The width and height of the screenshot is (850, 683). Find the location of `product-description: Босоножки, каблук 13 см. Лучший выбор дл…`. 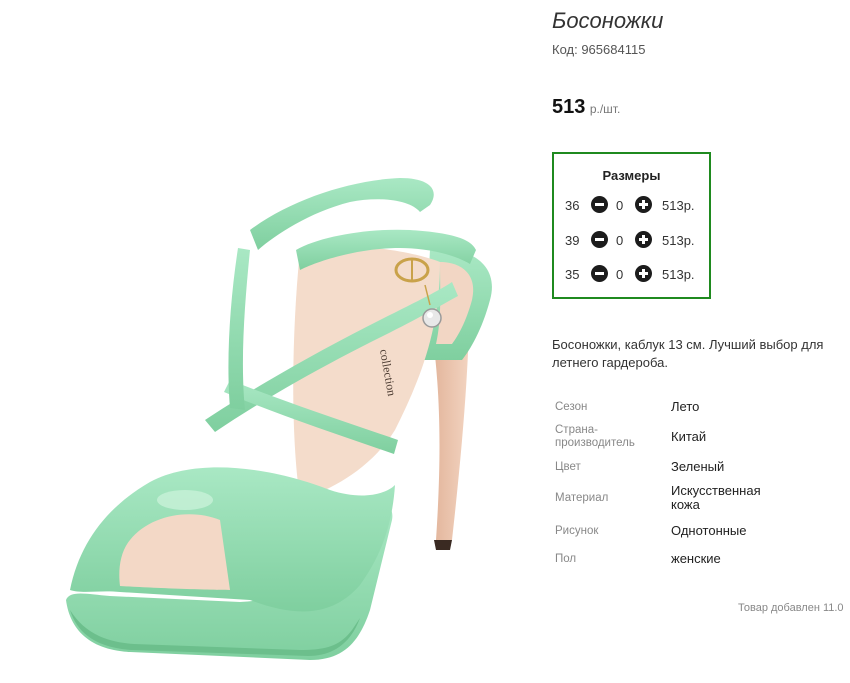

product-description: Босоножки, каблук 13 см. Лучший выбор дл… is located at coordinates (688, 353).